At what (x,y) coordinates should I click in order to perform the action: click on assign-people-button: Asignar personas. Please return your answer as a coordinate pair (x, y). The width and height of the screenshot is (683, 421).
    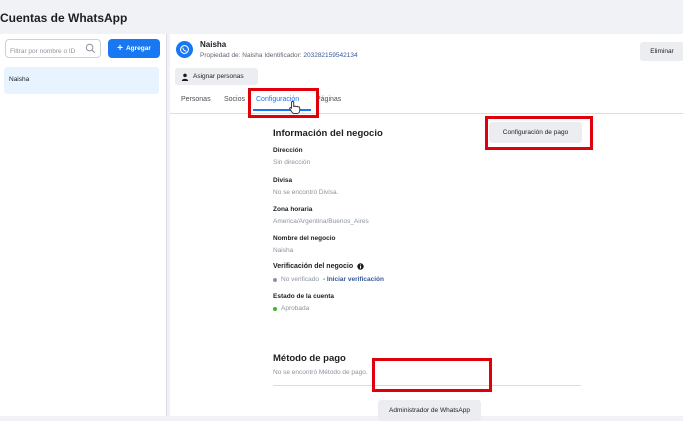
    Looking at the image, I should click on (216, 76).